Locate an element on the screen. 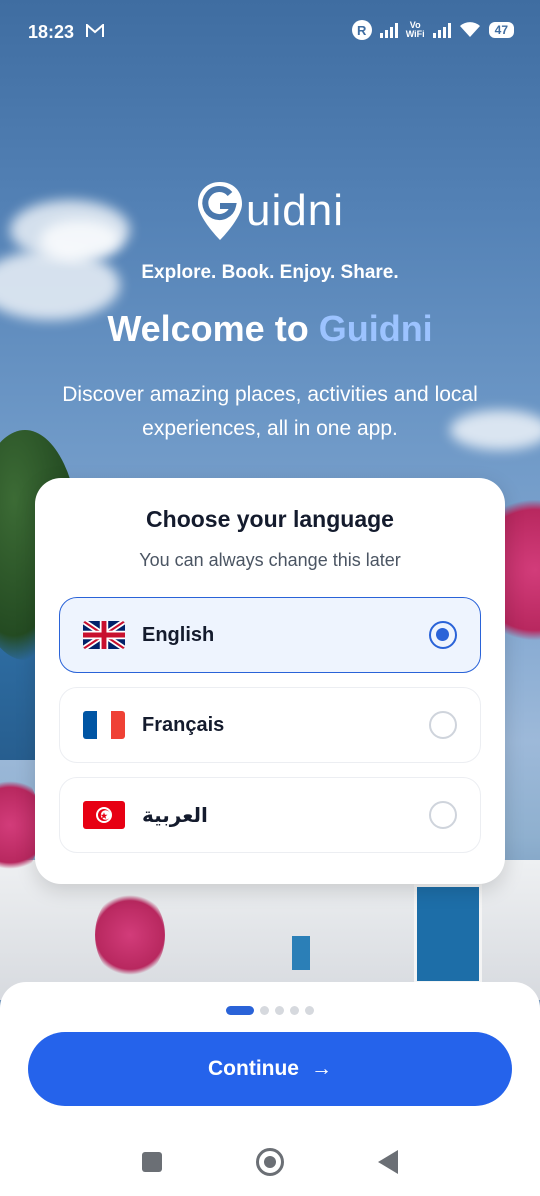 This screenshot has width=540, height=1196. battery-icon: 47 is located at coordinates (501, 30).